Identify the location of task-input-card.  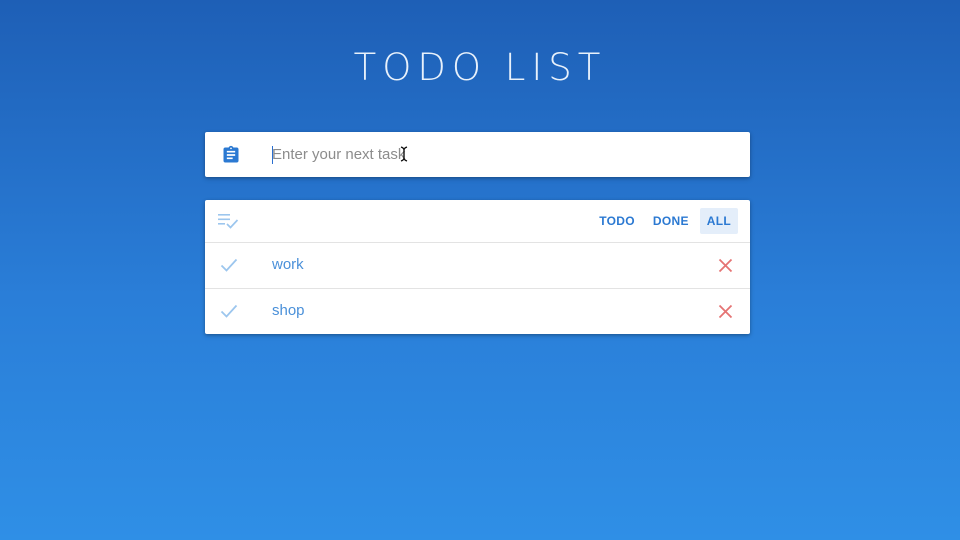
(477, 154).